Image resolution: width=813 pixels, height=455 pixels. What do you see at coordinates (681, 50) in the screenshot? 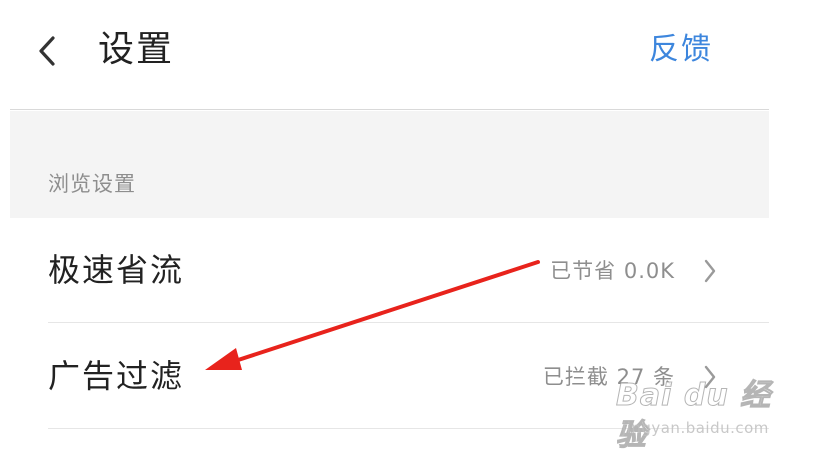
I see `feedback-button: 反馈` at bounding box center [681, 50].